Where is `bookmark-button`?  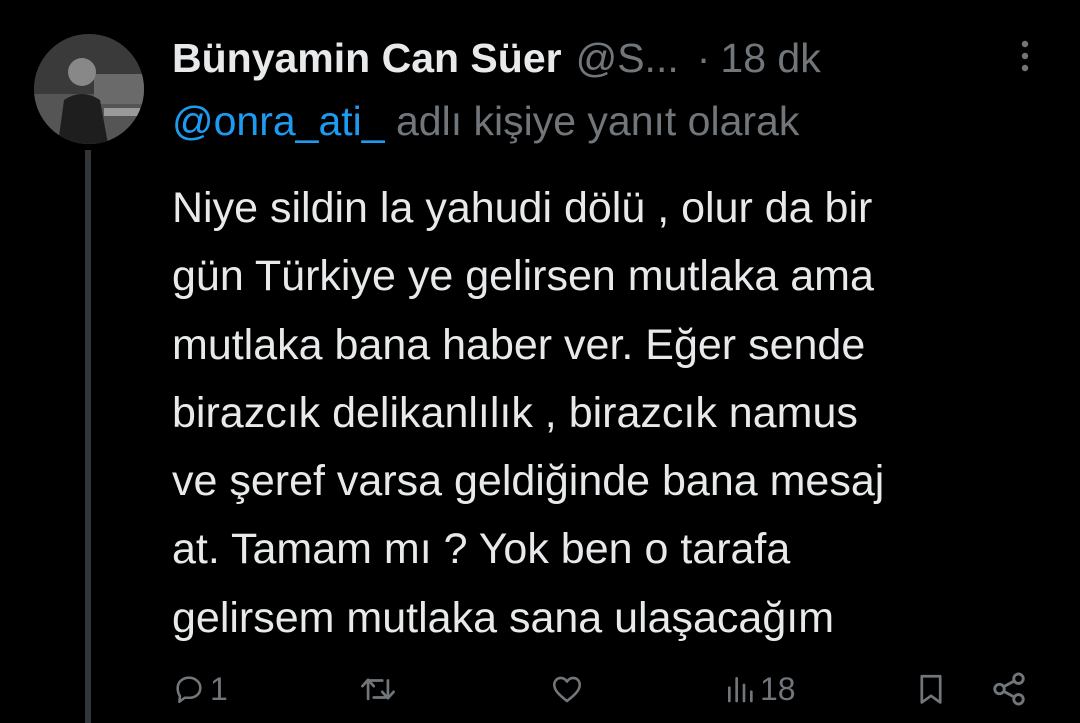 bookmark-button is located at coordinates (931, 689).